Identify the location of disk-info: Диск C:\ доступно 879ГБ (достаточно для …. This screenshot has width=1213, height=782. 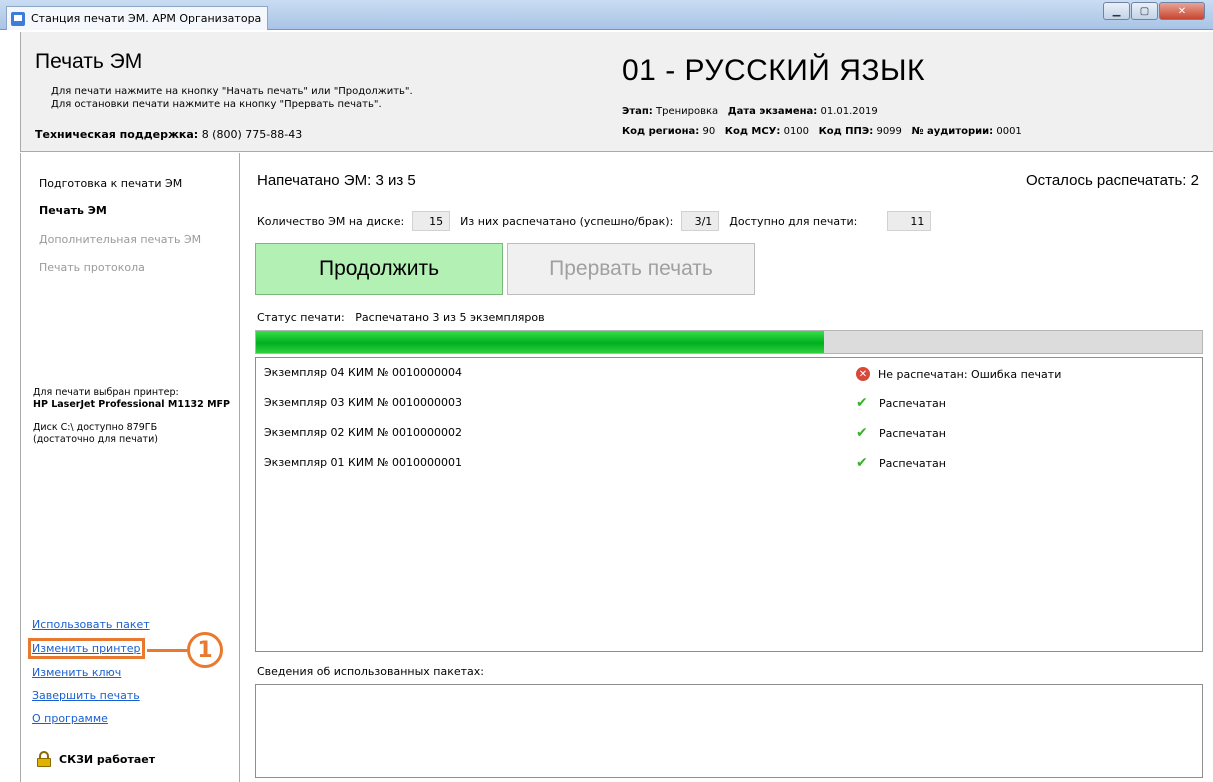
(95, 434).